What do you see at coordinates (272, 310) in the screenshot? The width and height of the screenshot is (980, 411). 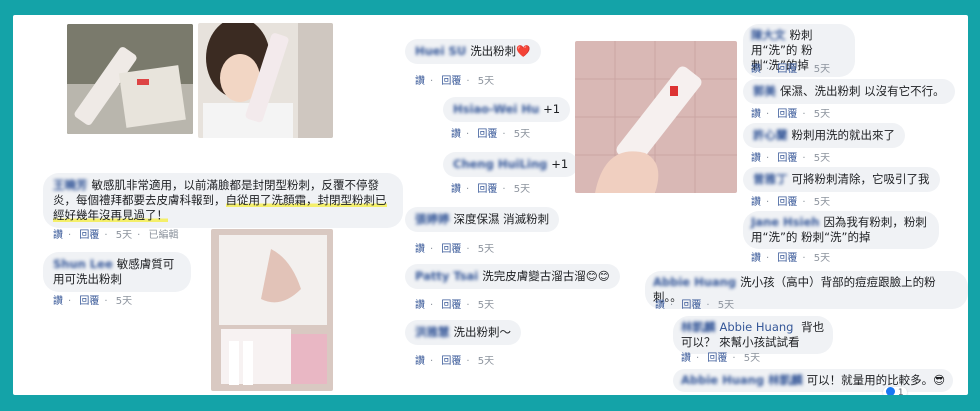 I see `product-box-image` at bounding box center [272, 310].